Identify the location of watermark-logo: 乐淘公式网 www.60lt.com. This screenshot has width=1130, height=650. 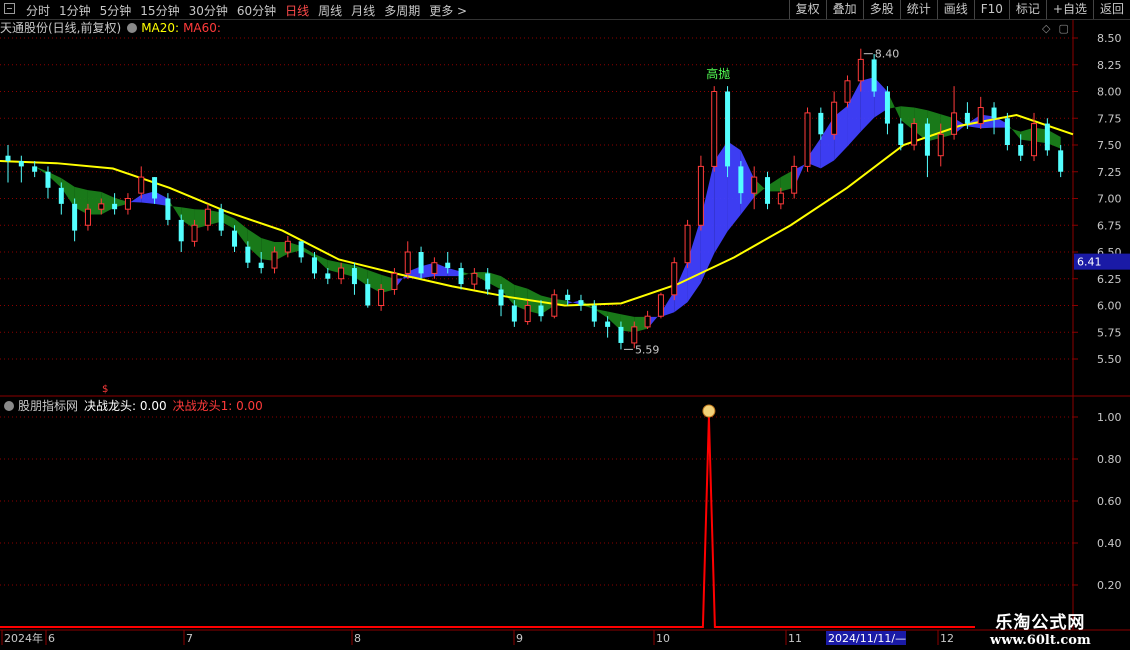
(1040, 628).